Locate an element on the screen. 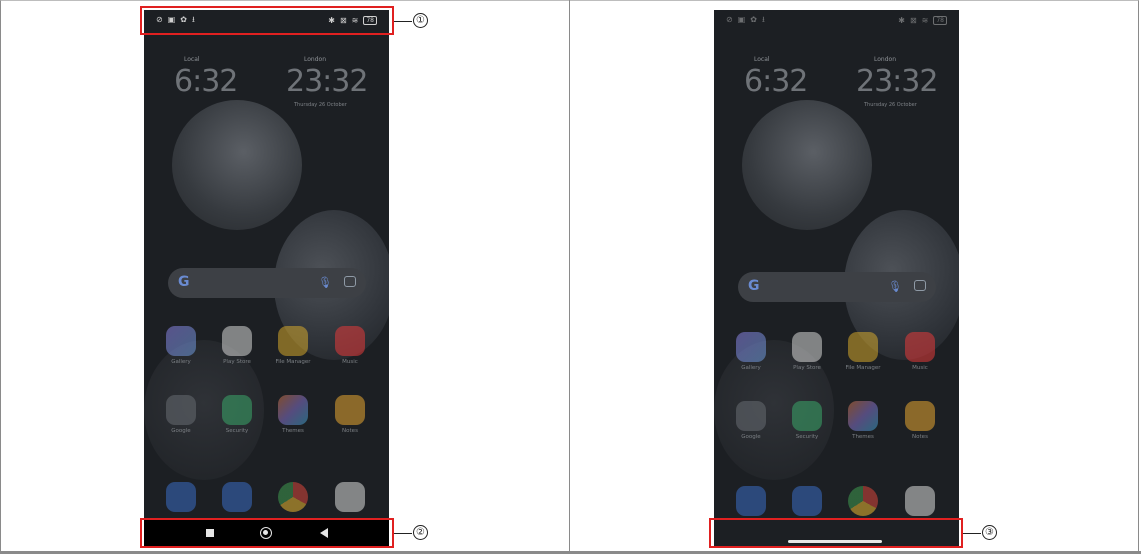 This screenshot has height=558, width=1141. wifi-icon: ≋ is located at coordinates (925, 20).